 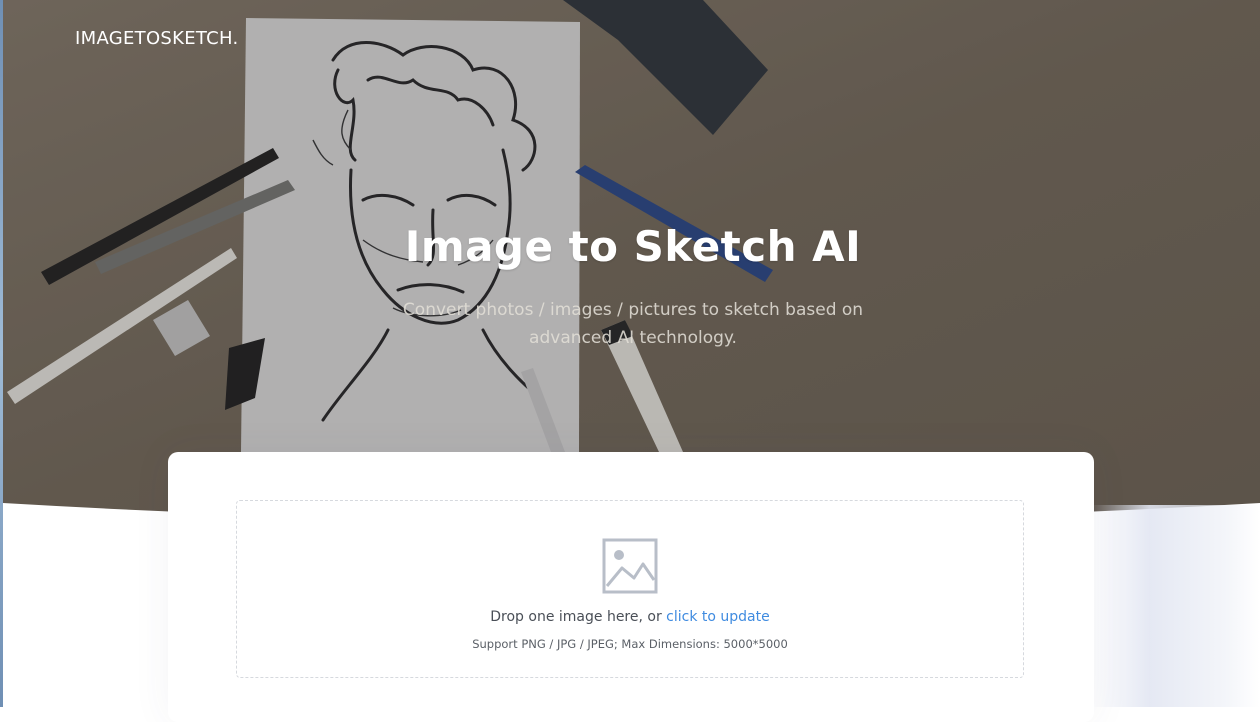 I want to click on left-edge-strip, so click(x=1, y=353).